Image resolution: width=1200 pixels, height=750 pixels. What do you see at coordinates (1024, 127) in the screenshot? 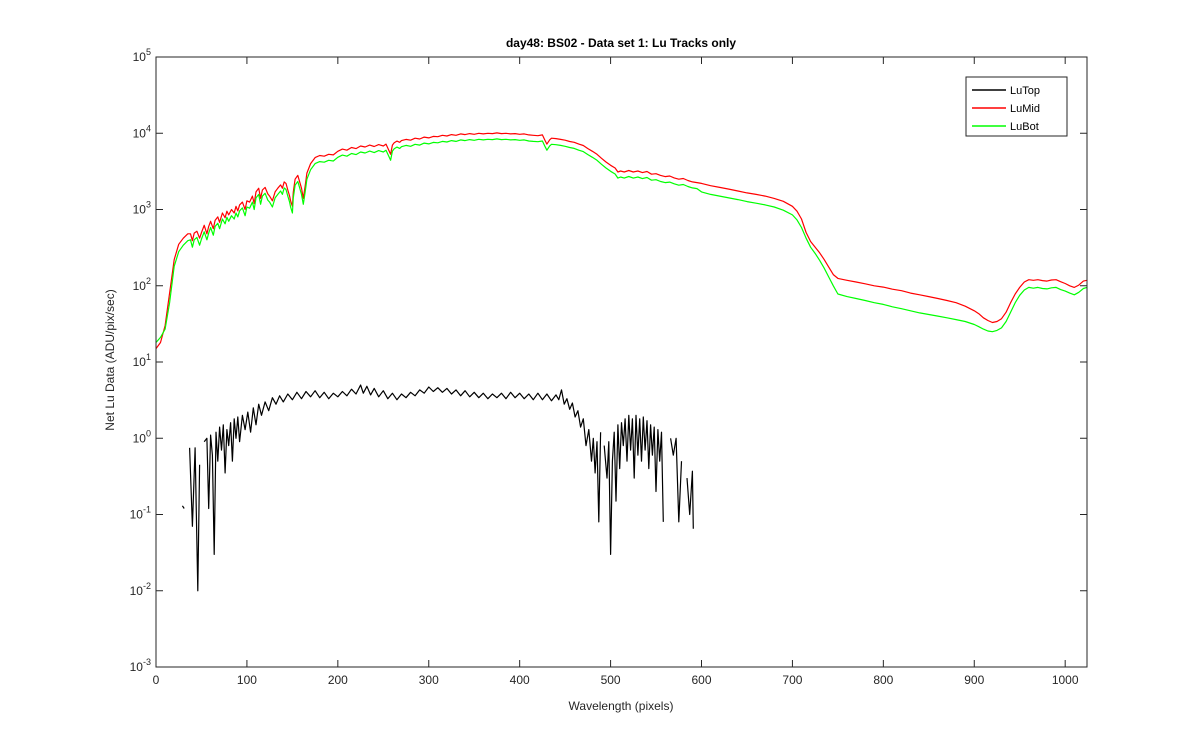
I see `legend-label-lubot: LuBot` at bounding box center [1024, 127].